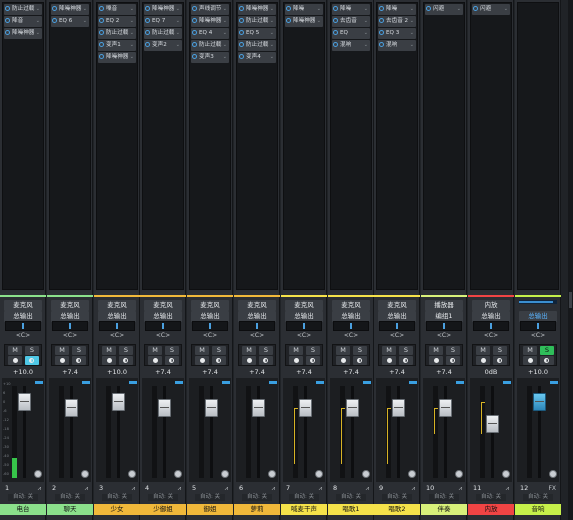  Describe the element at coordinates (570, 300) in the screenshot. I see `scrollbar-thumb` at that location.